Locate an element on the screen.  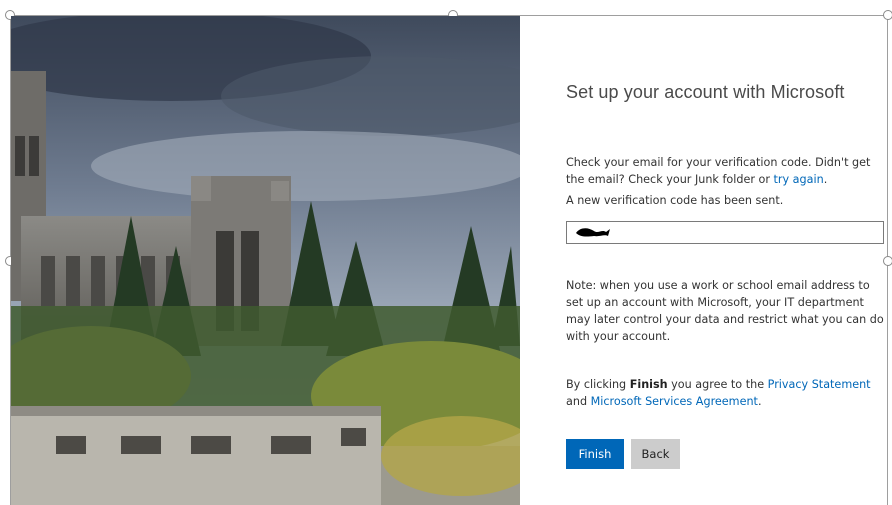
verification-code-input is located at coordinates (725, 232).